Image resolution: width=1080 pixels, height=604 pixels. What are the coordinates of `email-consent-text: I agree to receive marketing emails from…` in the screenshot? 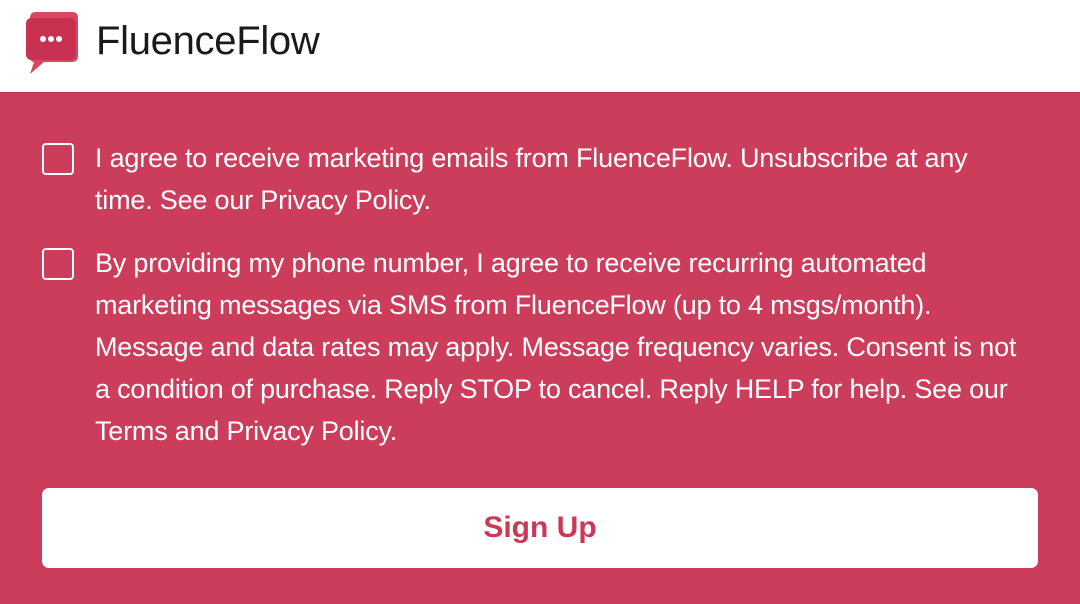 It's located at (531, 179).